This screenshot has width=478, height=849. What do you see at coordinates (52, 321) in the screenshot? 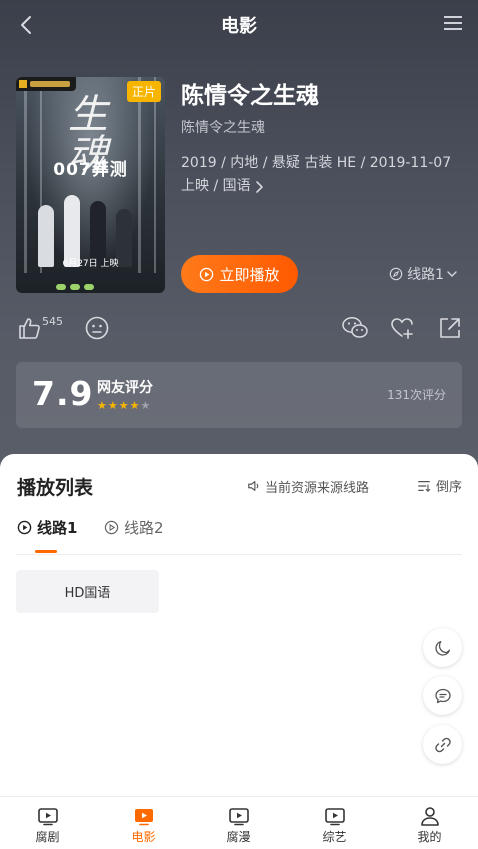
I see `like-count: 545` at bounding box center [52, 321].